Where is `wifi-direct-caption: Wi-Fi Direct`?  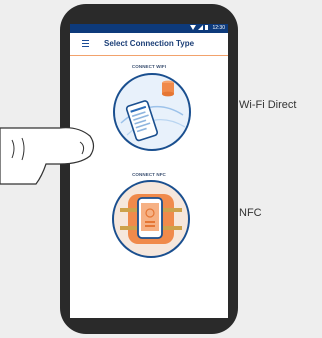
wifi-direct-caption: Wi-Fi Direct is located at coordinates (268, 105).